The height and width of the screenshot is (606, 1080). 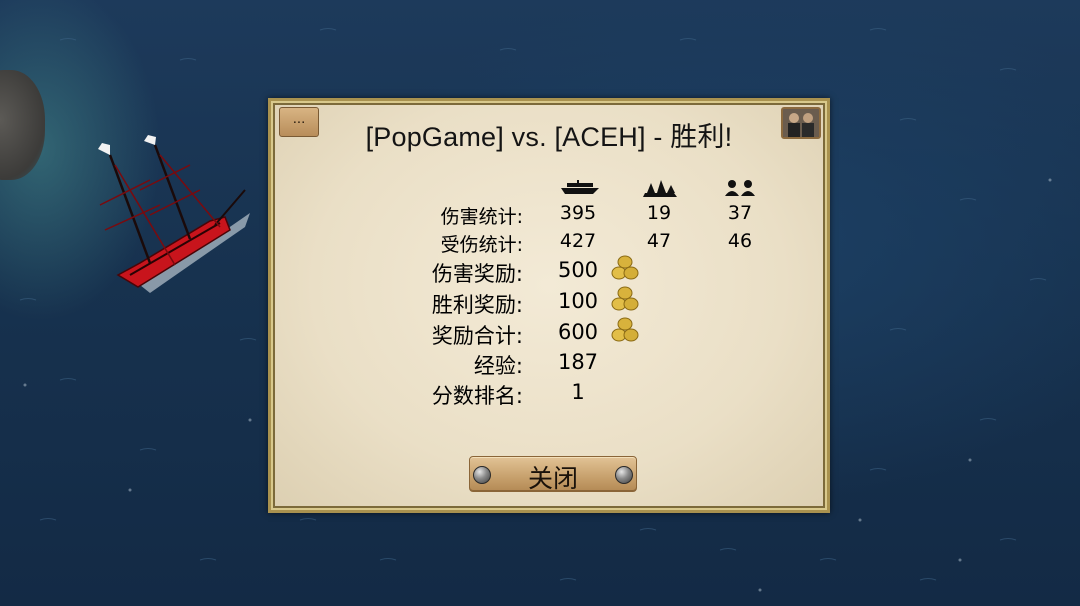 What do you see at coordinates (624, 475) in the screenshot?
I see `rivet-icon` at bounding box center [624, 475].